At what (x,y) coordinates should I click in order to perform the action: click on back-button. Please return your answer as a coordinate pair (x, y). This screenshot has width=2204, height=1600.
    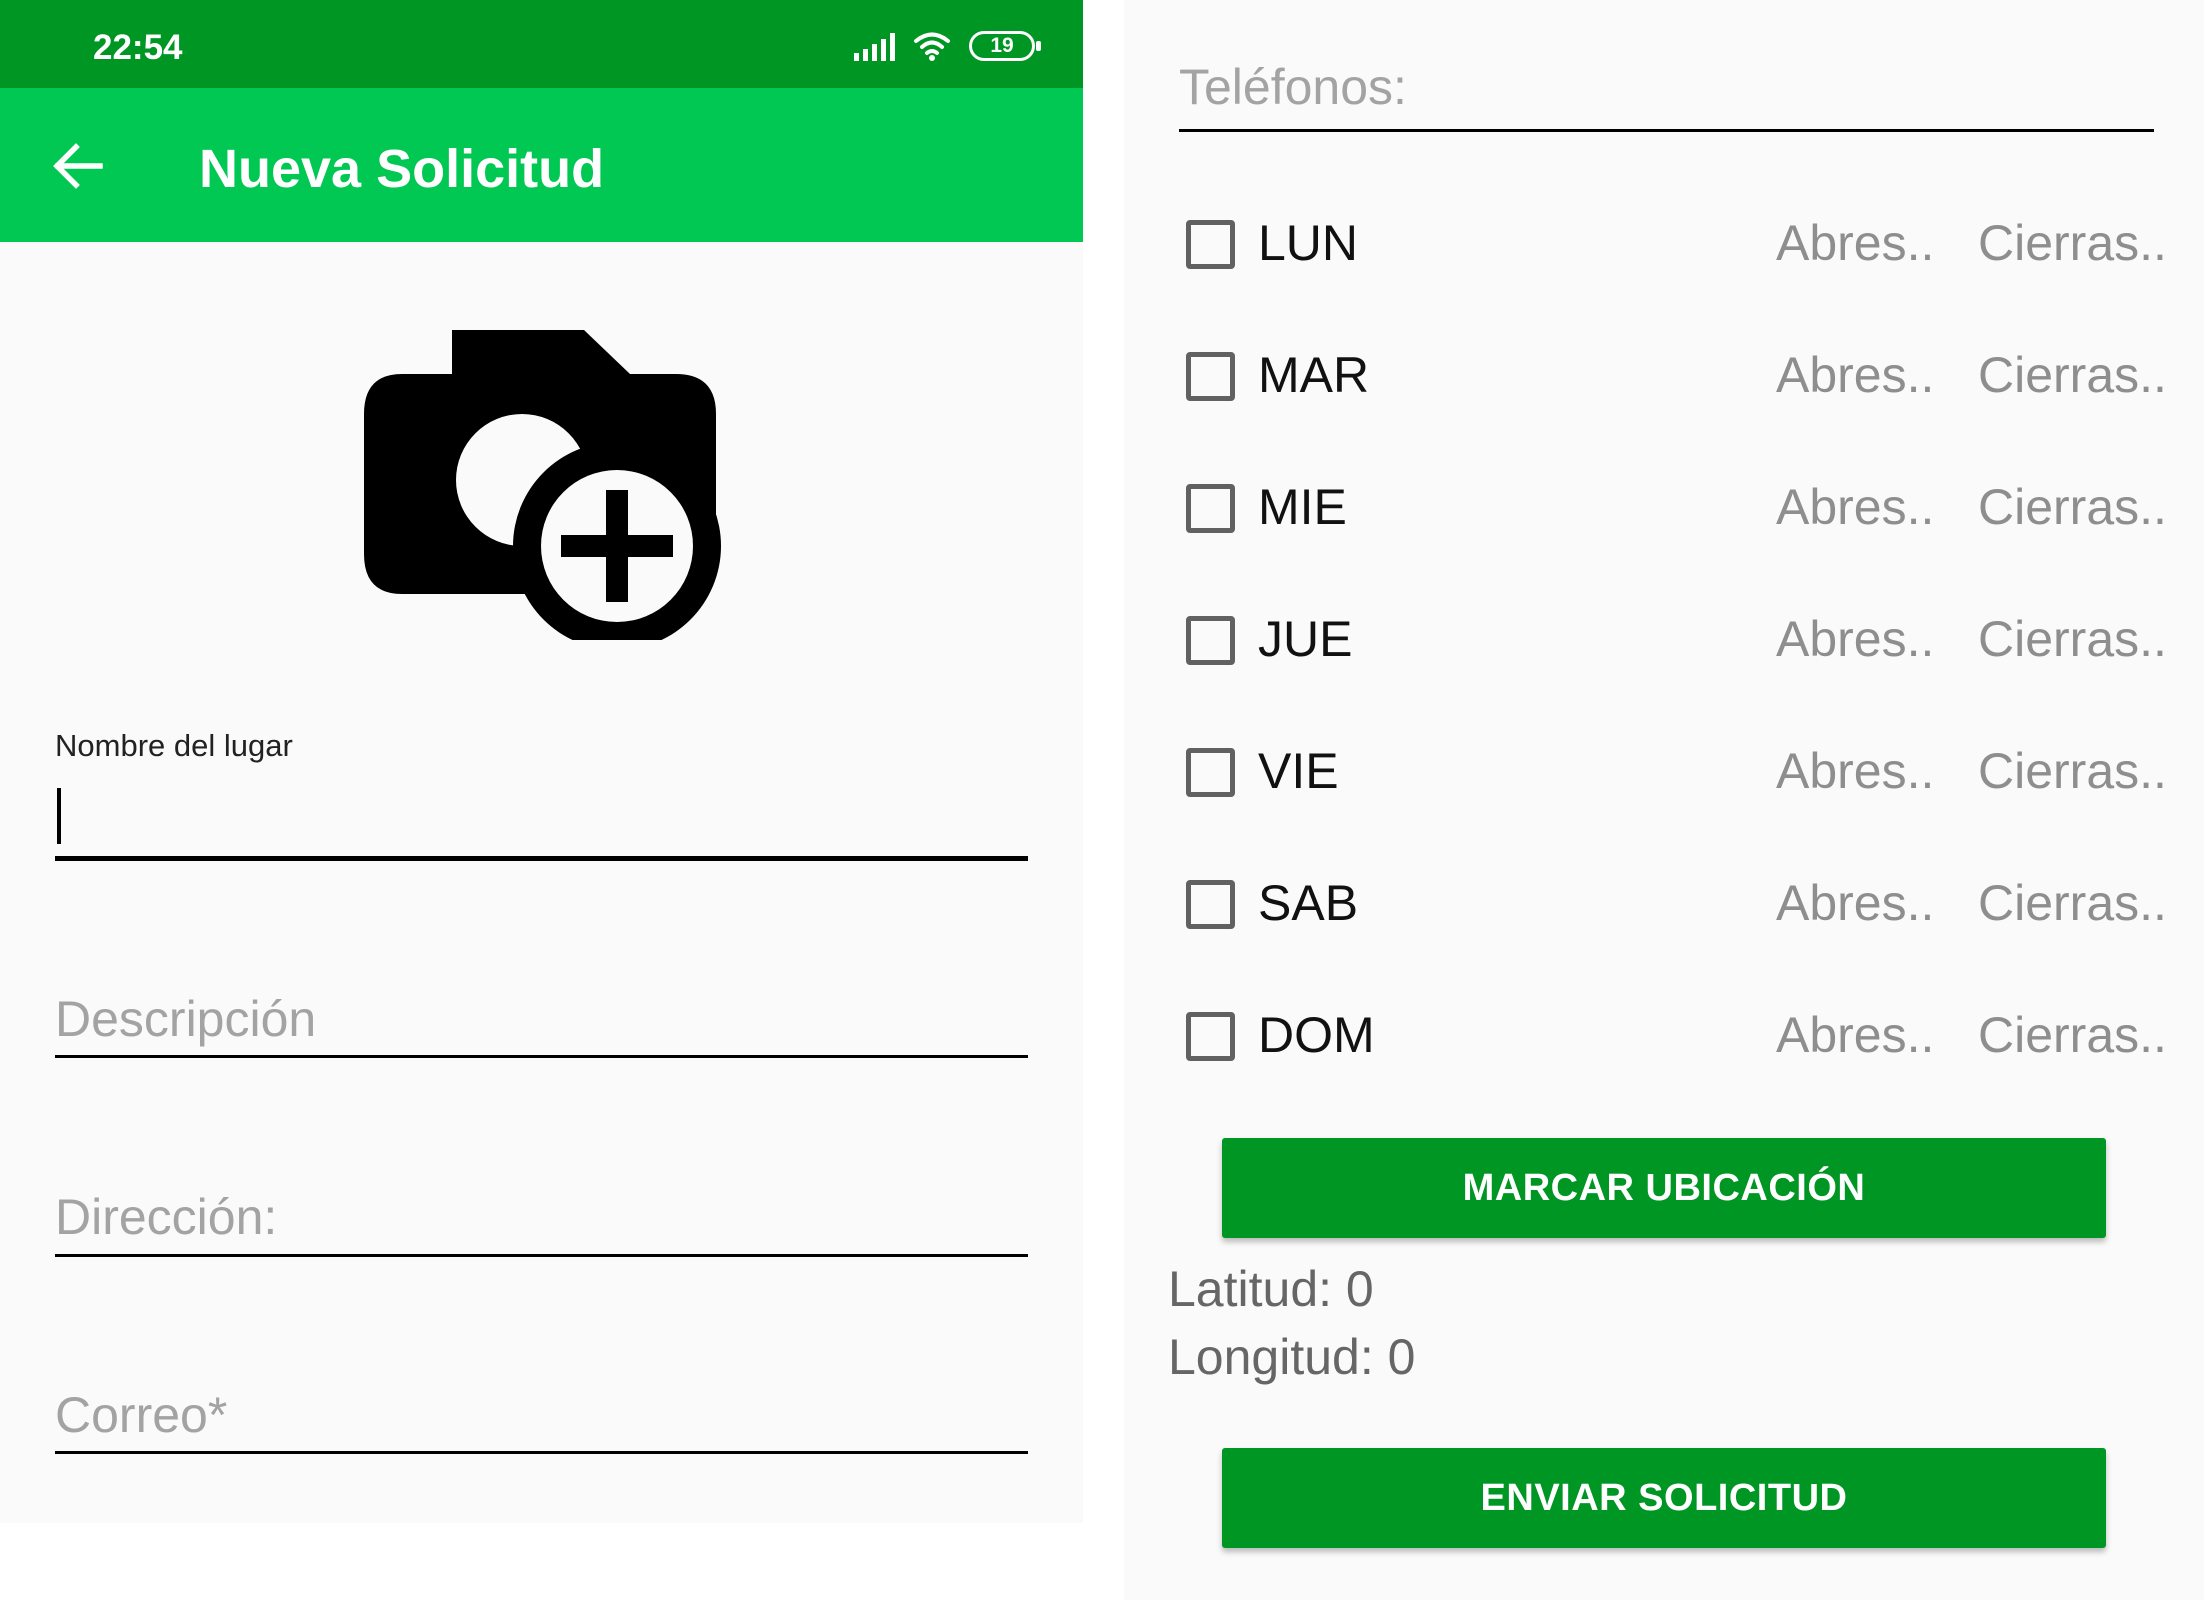
    Looking at the image, I should click on (78, 166).